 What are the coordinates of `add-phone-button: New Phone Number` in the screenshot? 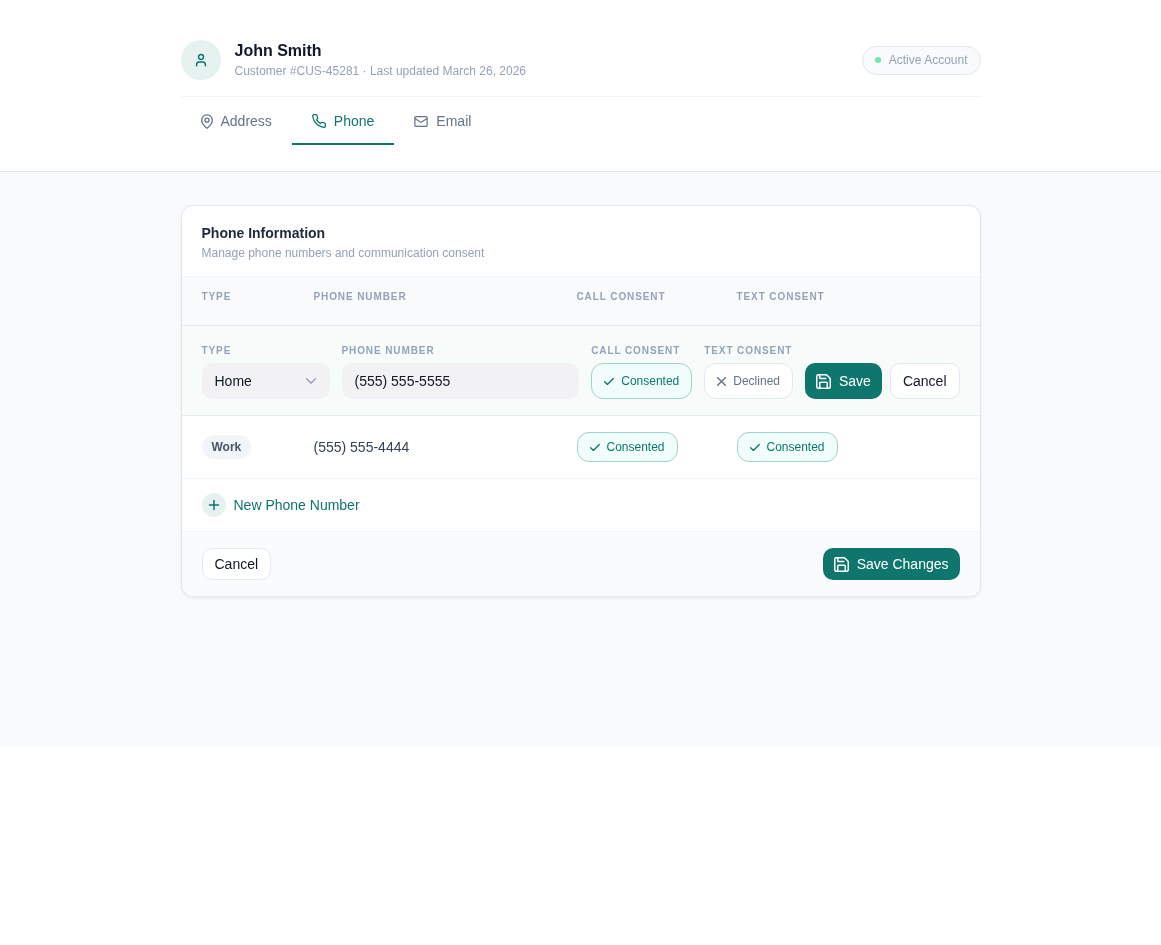 It's located at (280, 505).